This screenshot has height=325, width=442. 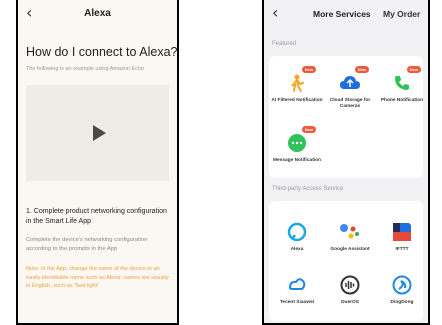 I want to click on service-alexa: Alexa, so click(x=297, y=237).